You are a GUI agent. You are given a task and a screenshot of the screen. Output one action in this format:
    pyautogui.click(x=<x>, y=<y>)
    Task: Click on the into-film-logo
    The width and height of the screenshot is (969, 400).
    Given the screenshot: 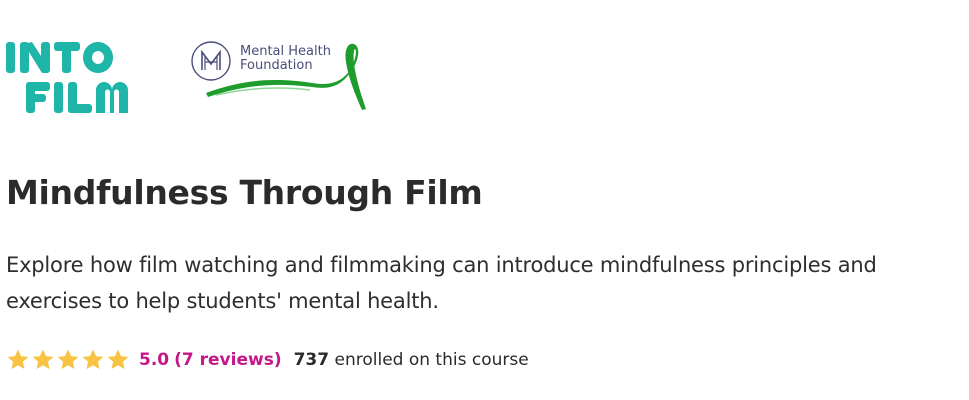 What is the action you would take?
    pyautogui.click(x=67, y=77)
    